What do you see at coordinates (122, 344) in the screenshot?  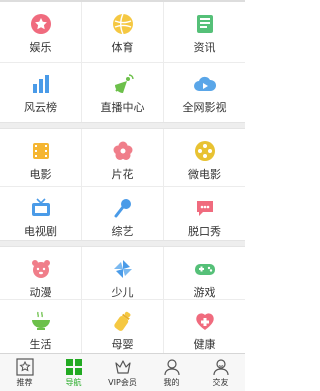 I see `nav-item-label: 母婴` at bounding box center [122, 344].